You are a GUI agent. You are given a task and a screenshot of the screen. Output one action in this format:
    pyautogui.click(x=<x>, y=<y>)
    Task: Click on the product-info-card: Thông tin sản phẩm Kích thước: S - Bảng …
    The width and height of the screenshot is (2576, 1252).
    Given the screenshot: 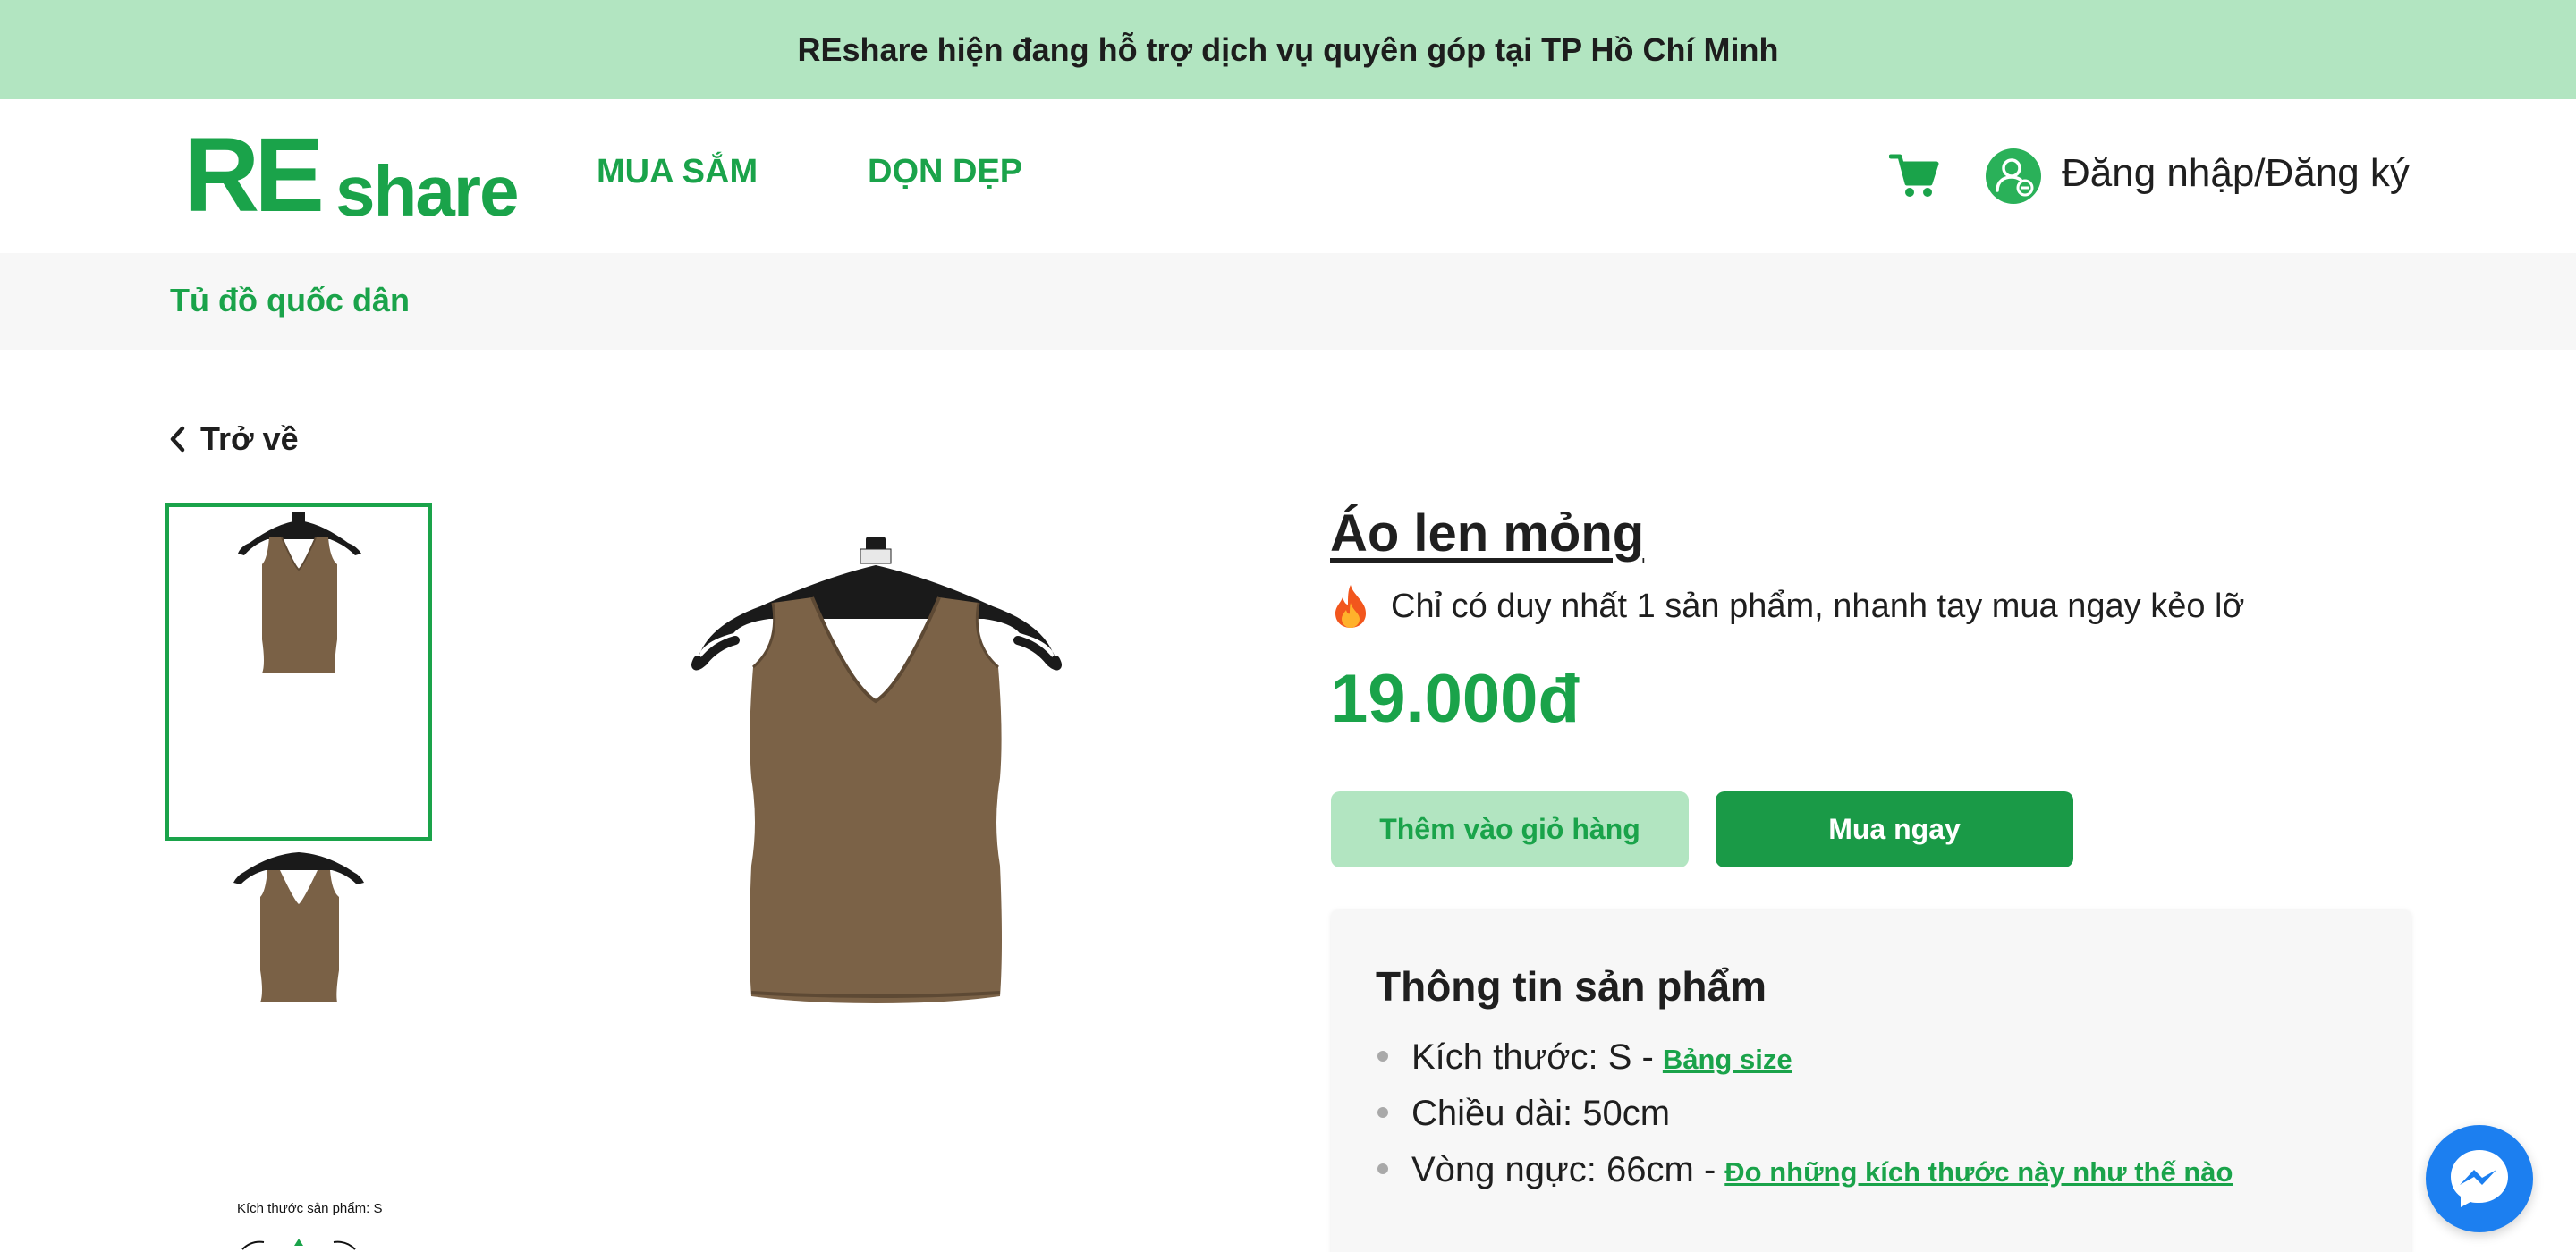 What is the action you would take?
    pyautogui.click(x=1871, y=1081)
    